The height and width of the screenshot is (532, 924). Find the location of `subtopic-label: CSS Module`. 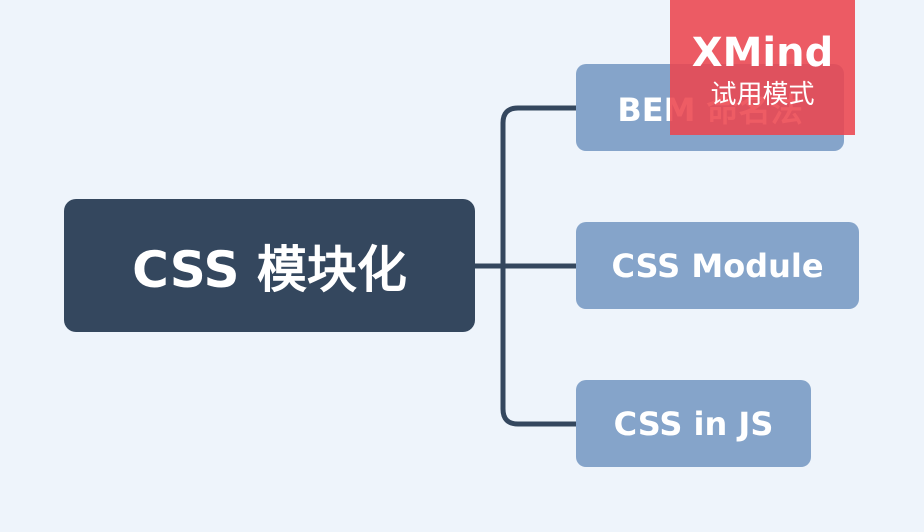

subtopic-label: CSS Module is located at coordinates (717, 265).